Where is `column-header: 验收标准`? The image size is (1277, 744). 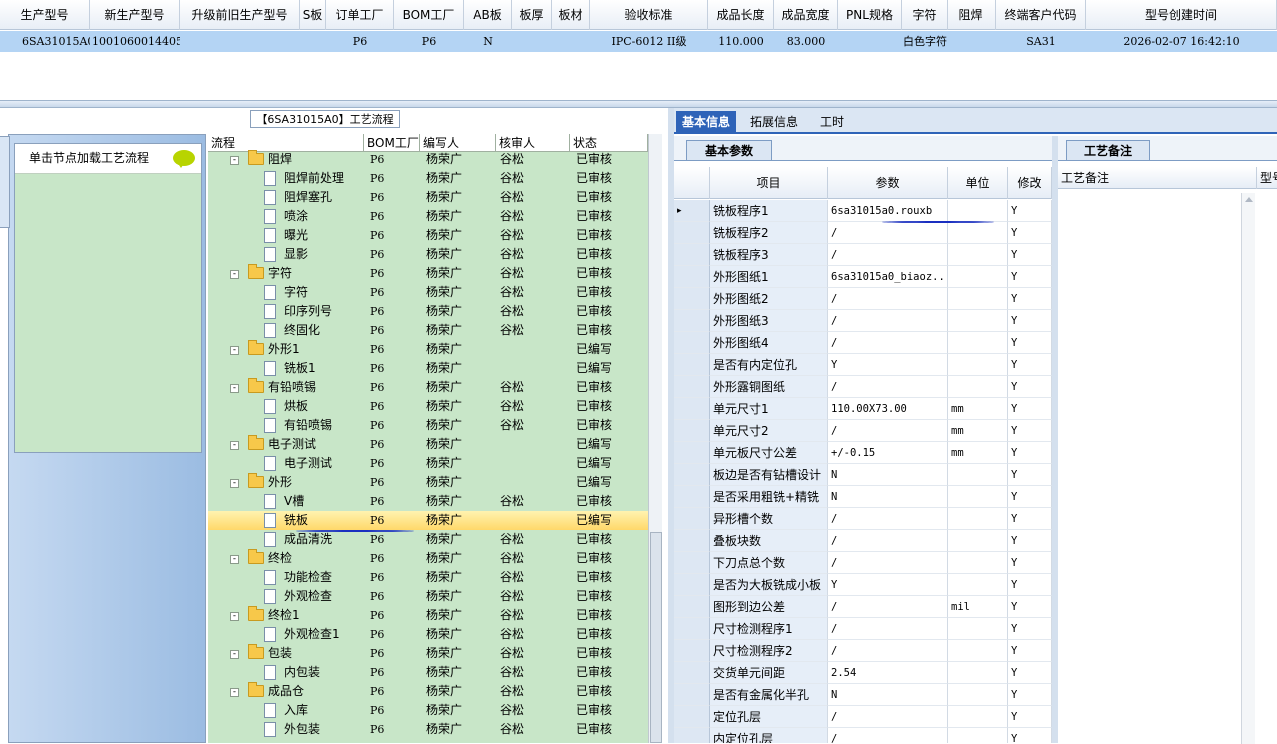 column-header: 验收标准 is located at coordinates (649, 15).